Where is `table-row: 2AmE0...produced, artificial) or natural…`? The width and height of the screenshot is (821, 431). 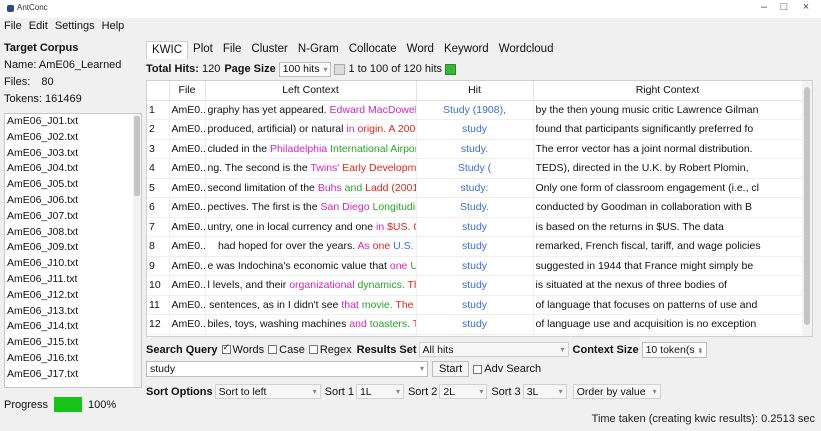
table-row: 2AmE0...produced, artificial) or natural… is located at coordinates (475, 129).